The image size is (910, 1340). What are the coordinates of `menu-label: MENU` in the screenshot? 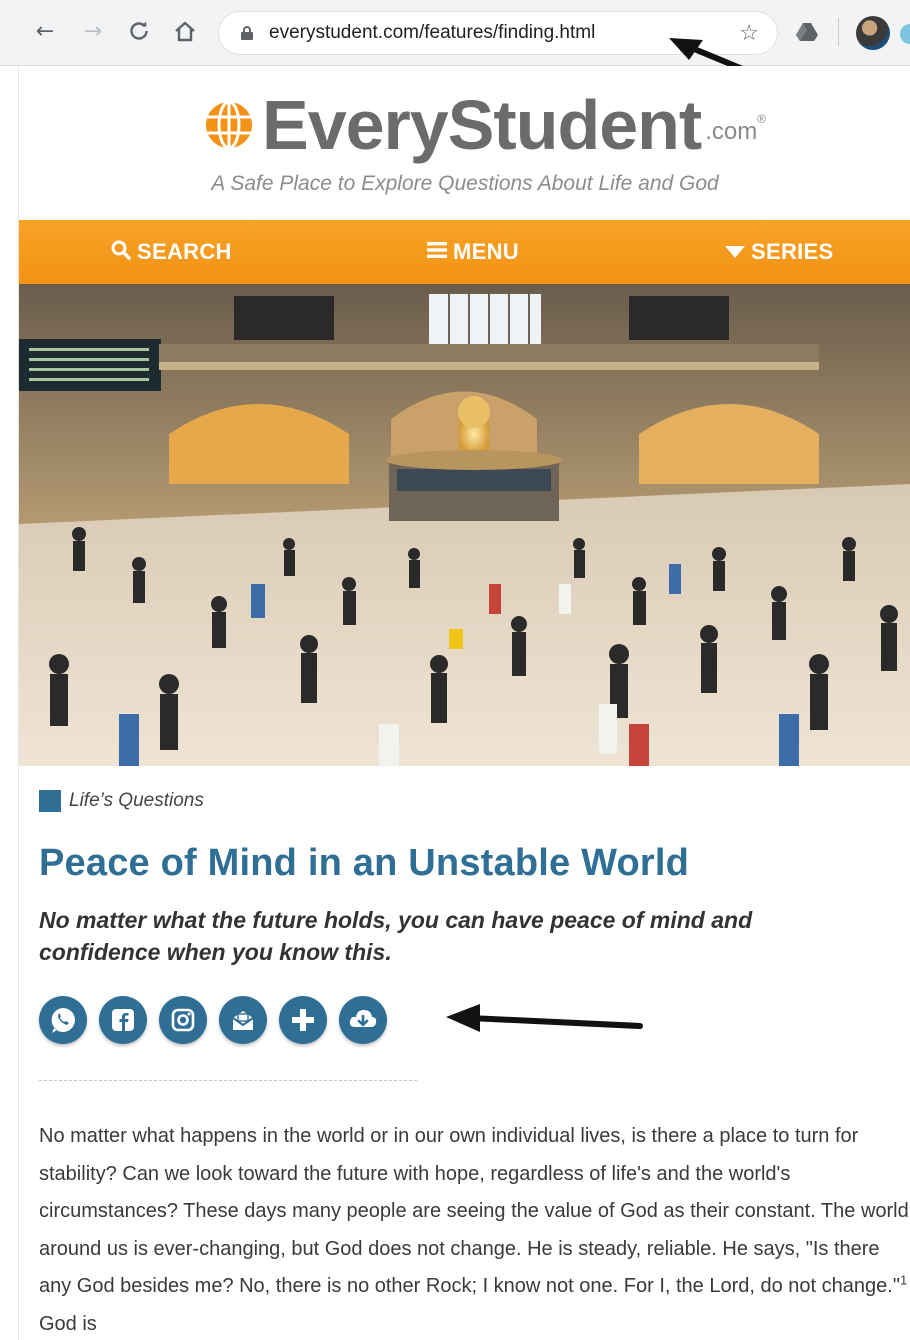 It's located at (486, 251).